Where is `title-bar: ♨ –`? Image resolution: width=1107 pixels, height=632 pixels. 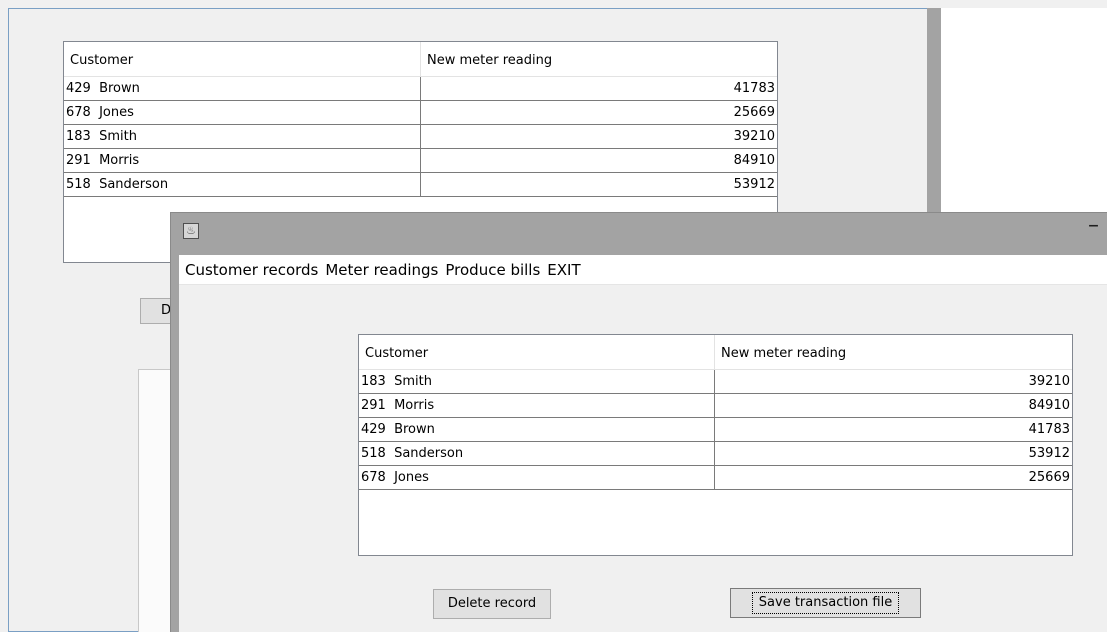
title-bar: ♨ – is located at coordinates (639, 234).